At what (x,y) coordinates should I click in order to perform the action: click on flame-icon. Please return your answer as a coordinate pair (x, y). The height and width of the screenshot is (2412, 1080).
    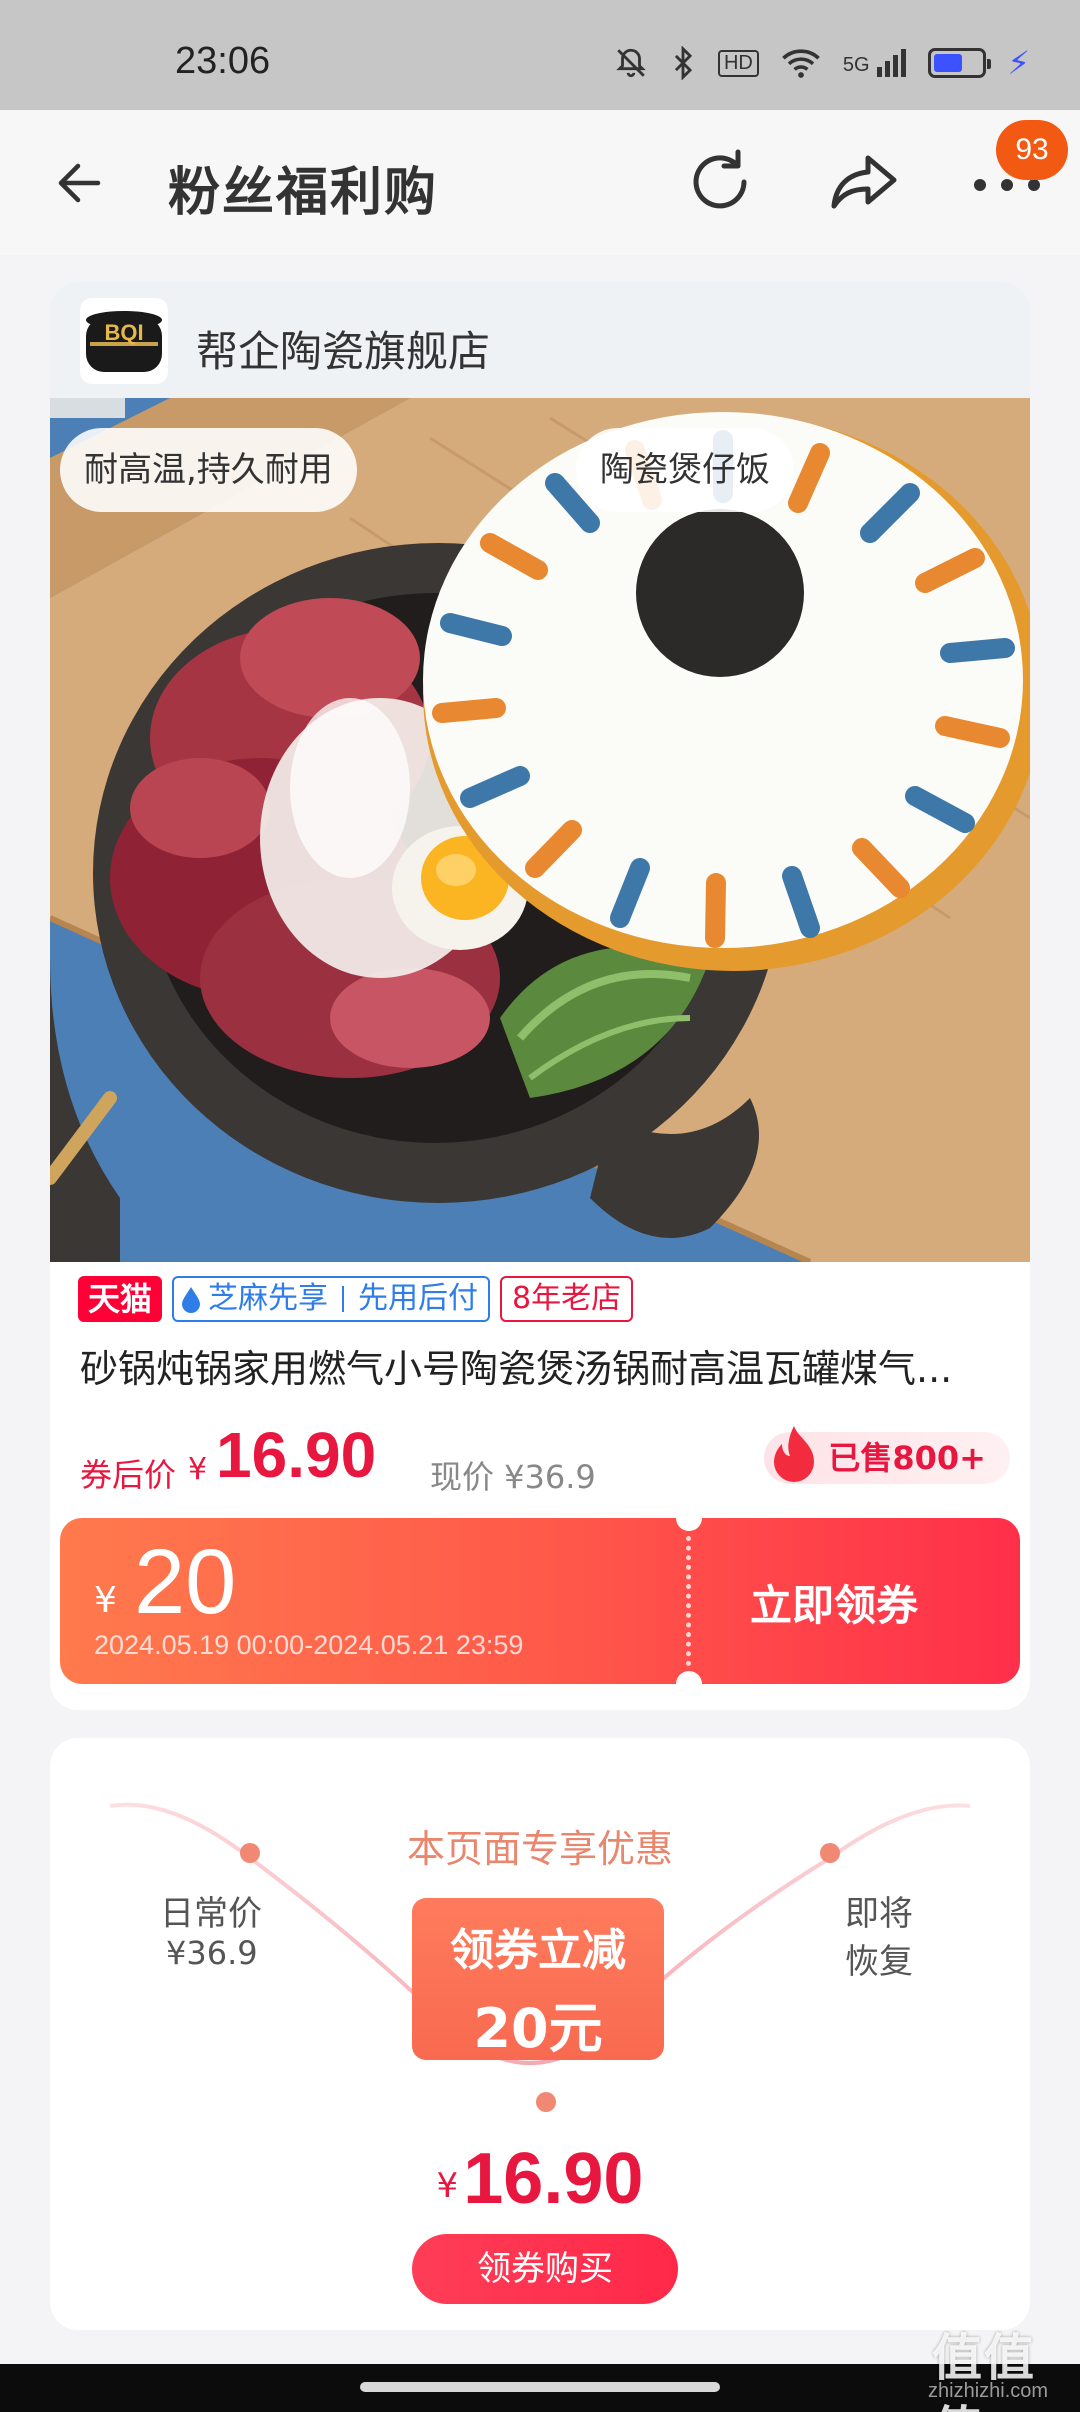
    Looking at the image, I should click on (794, 1454).